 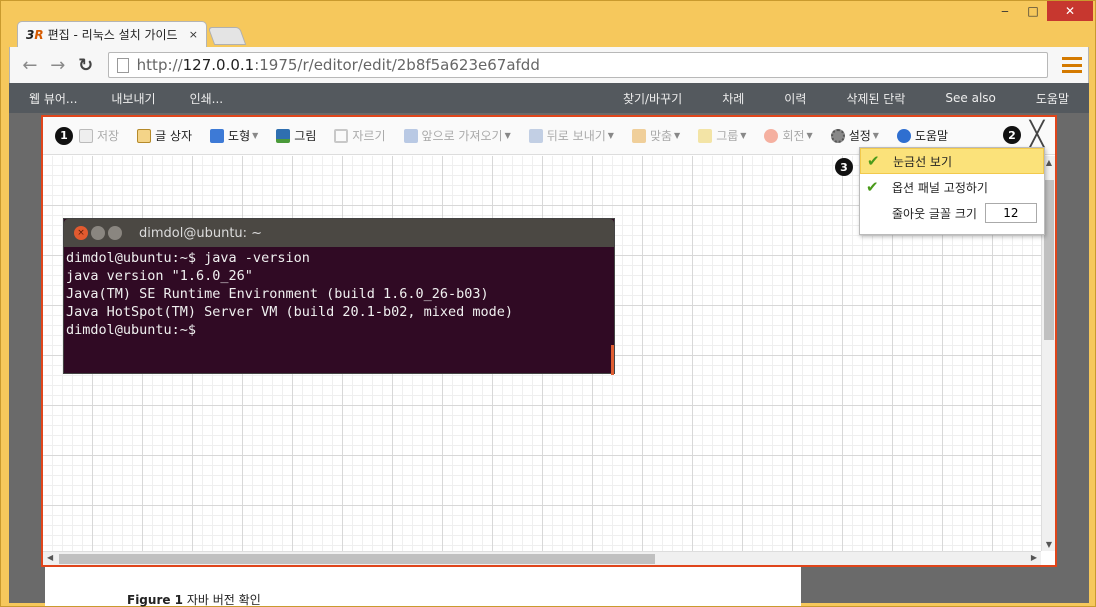 I want to click on rotate-icon, so click(x=771, y=135).